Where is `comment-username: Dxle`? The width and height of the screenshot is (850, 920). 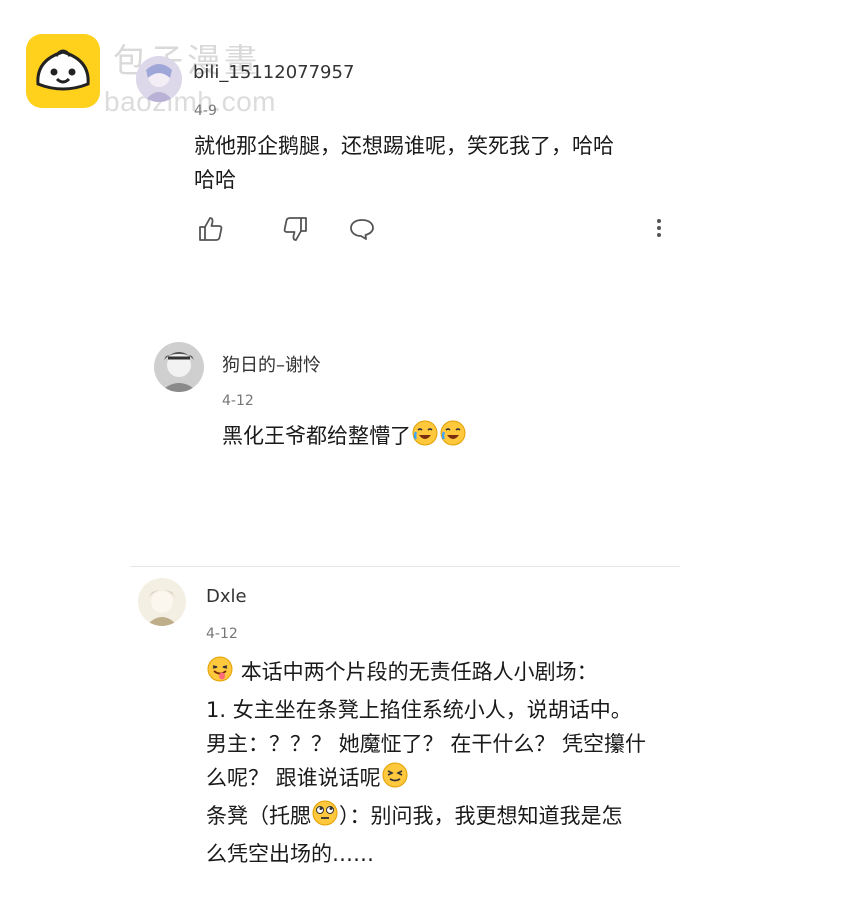 comment-username: Dxle is located at coordinates (226, 596).